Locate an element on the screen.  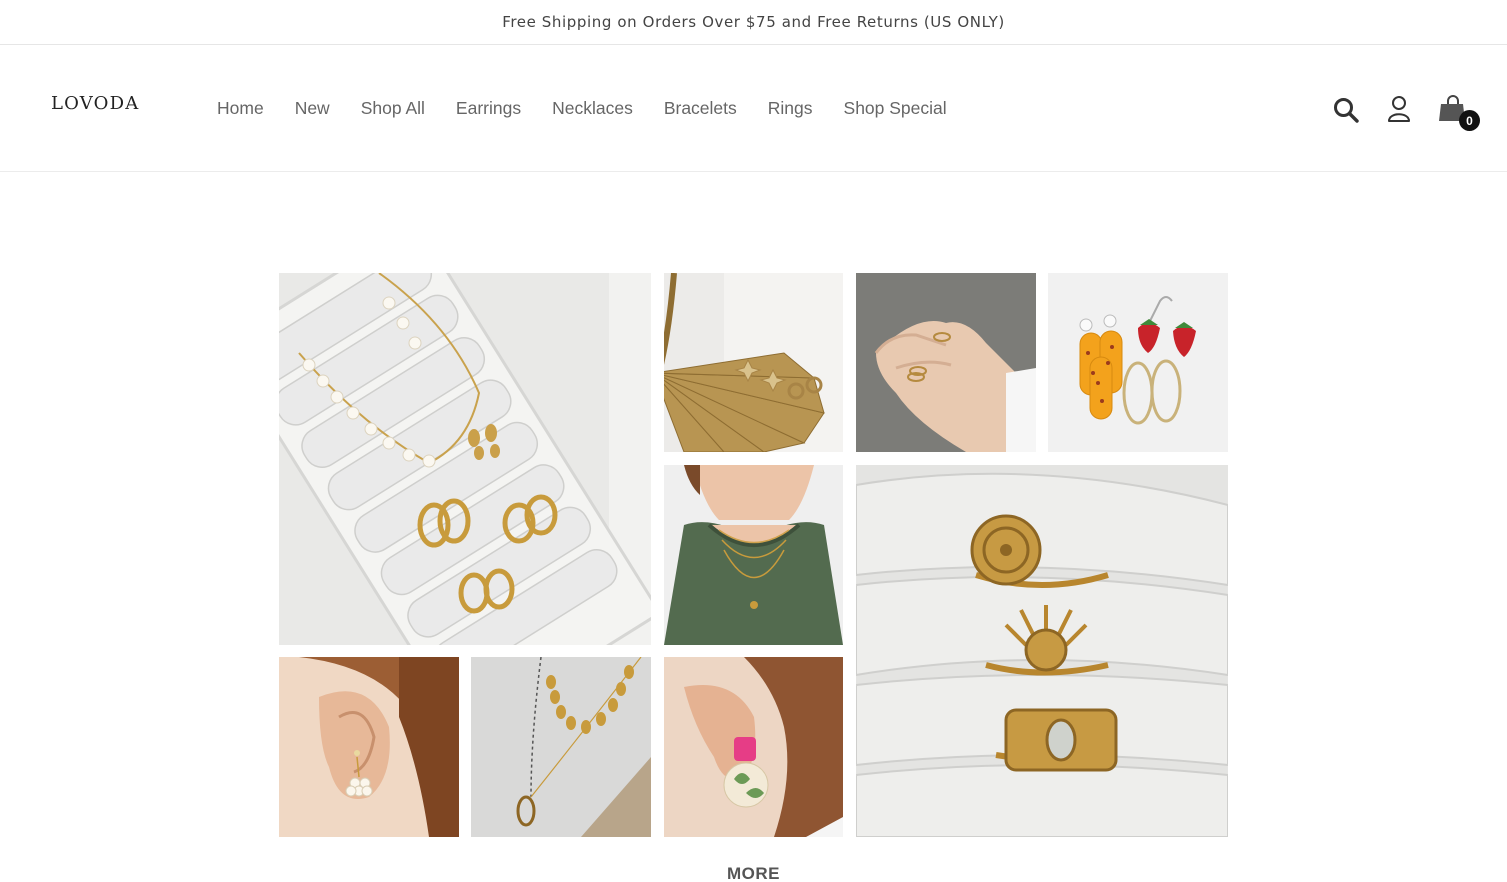
jewelry-tray-photo is located at coordinates (465, 459).